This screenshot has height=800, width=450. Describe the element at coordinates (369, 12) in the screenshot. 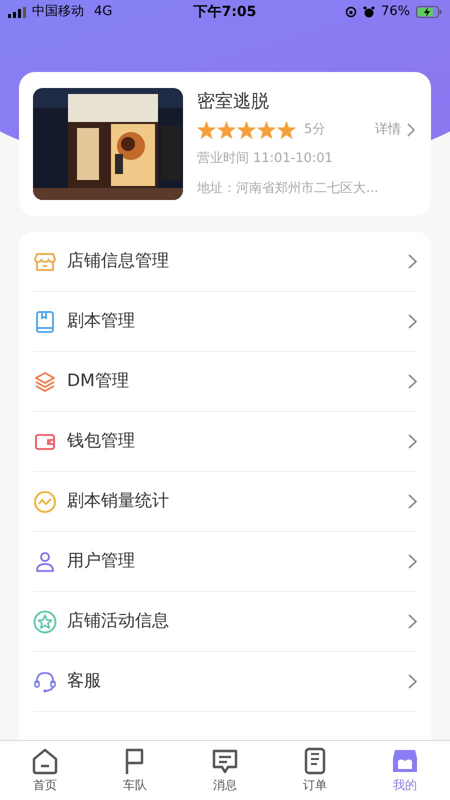

I see `alarm-icon` at that location.